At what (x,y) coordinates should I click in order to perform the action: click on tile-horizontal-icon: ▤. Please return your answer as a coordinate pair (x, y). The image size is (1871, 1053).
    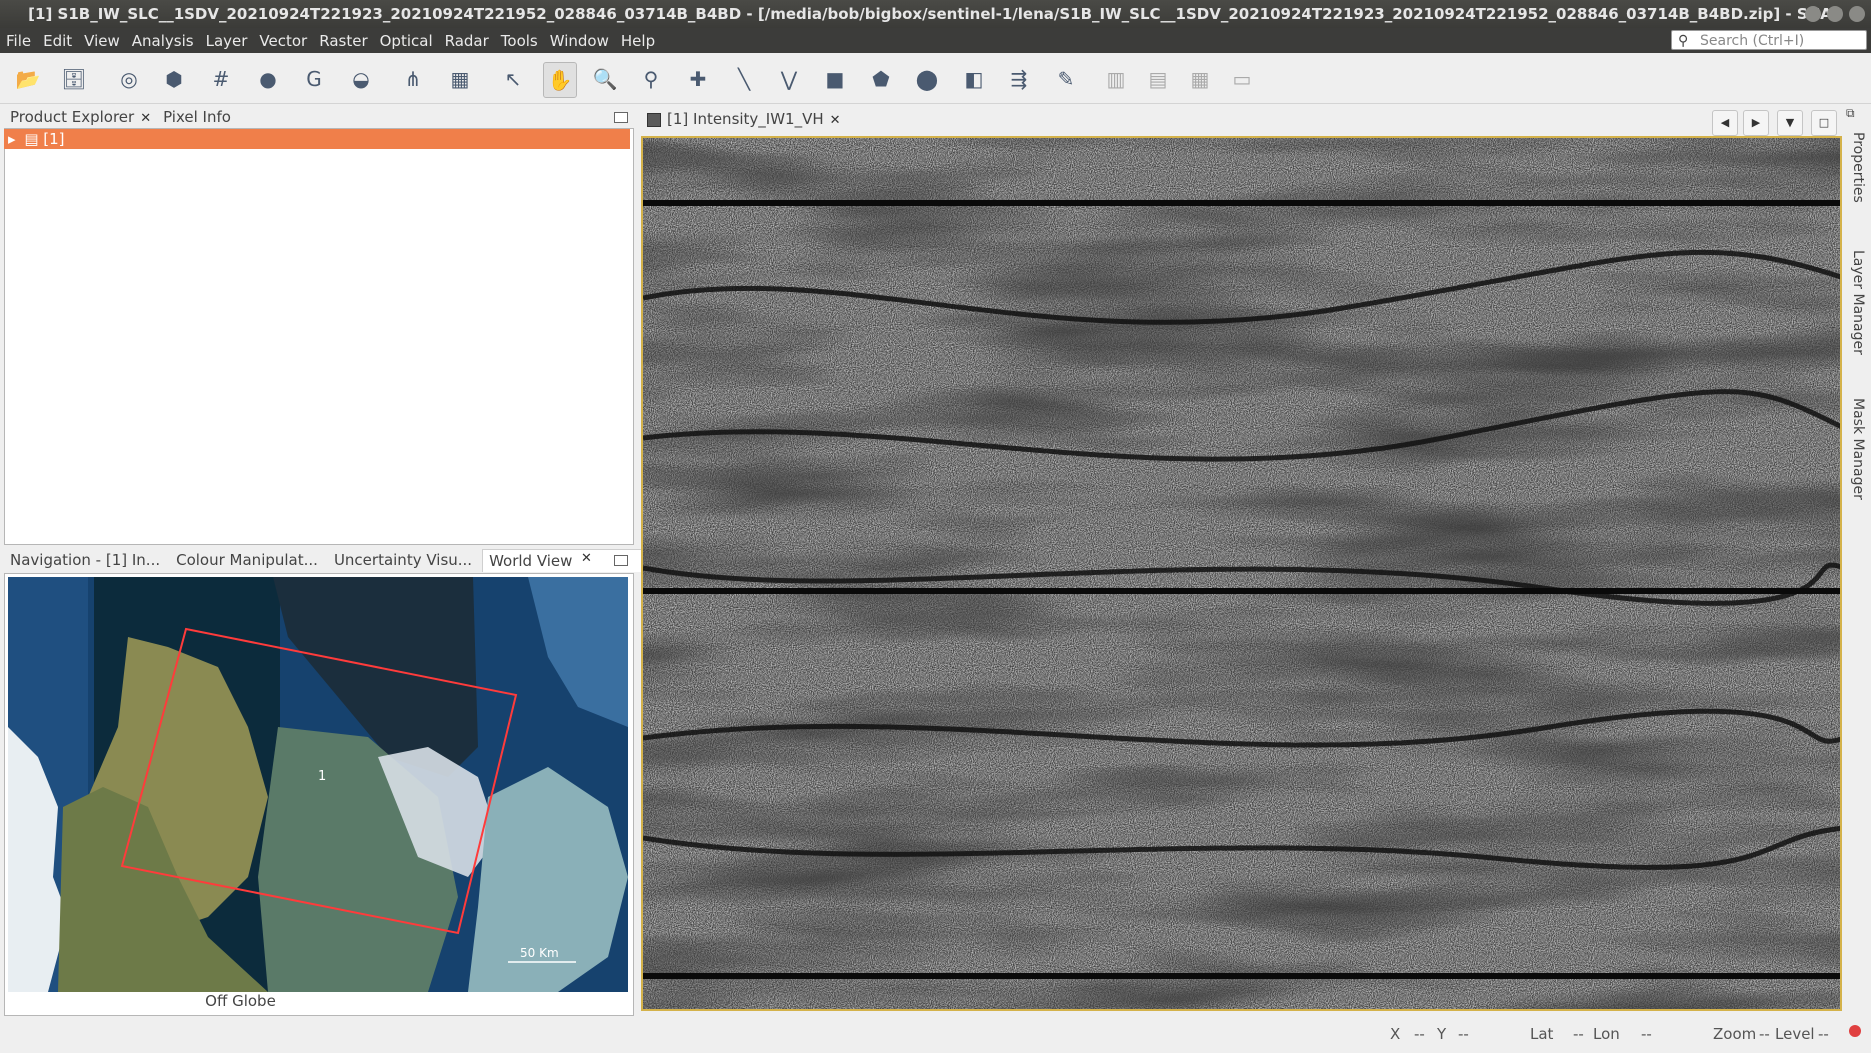
    Looking at the image, I should click on (1158, 79).